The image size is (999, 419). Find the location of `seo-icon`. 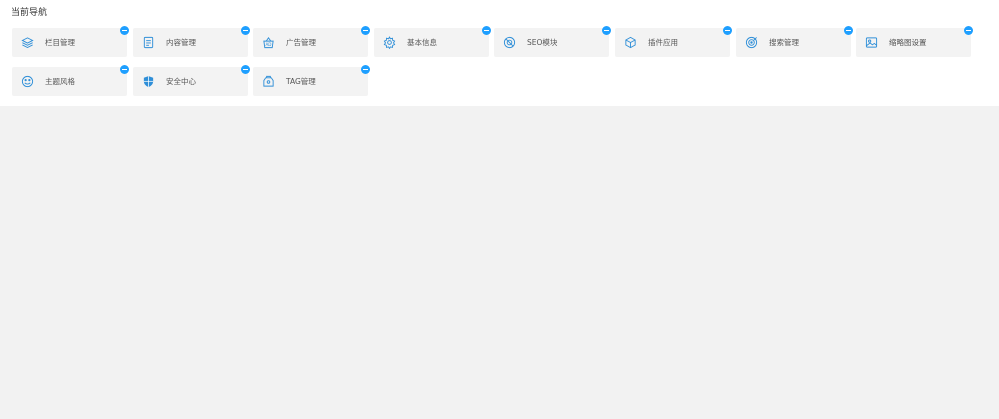

seo-icon is located at coordinates (509, 42).